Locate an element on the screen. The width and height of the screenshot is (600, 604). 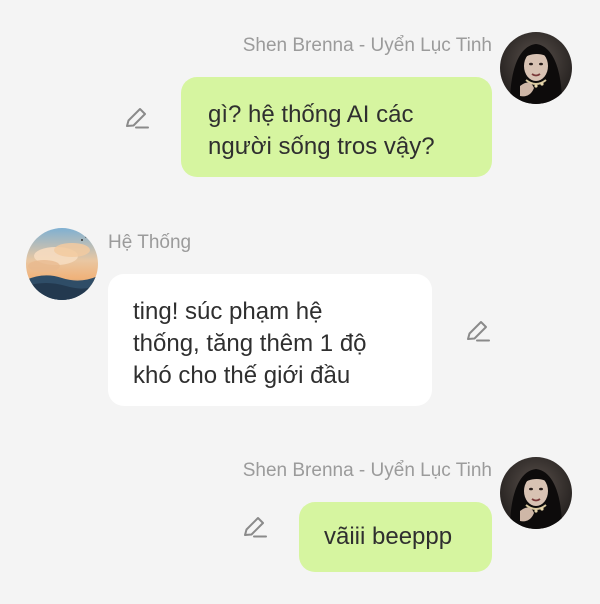
message-bubble: vãiii beeppp is located at coordinates (395, 537).